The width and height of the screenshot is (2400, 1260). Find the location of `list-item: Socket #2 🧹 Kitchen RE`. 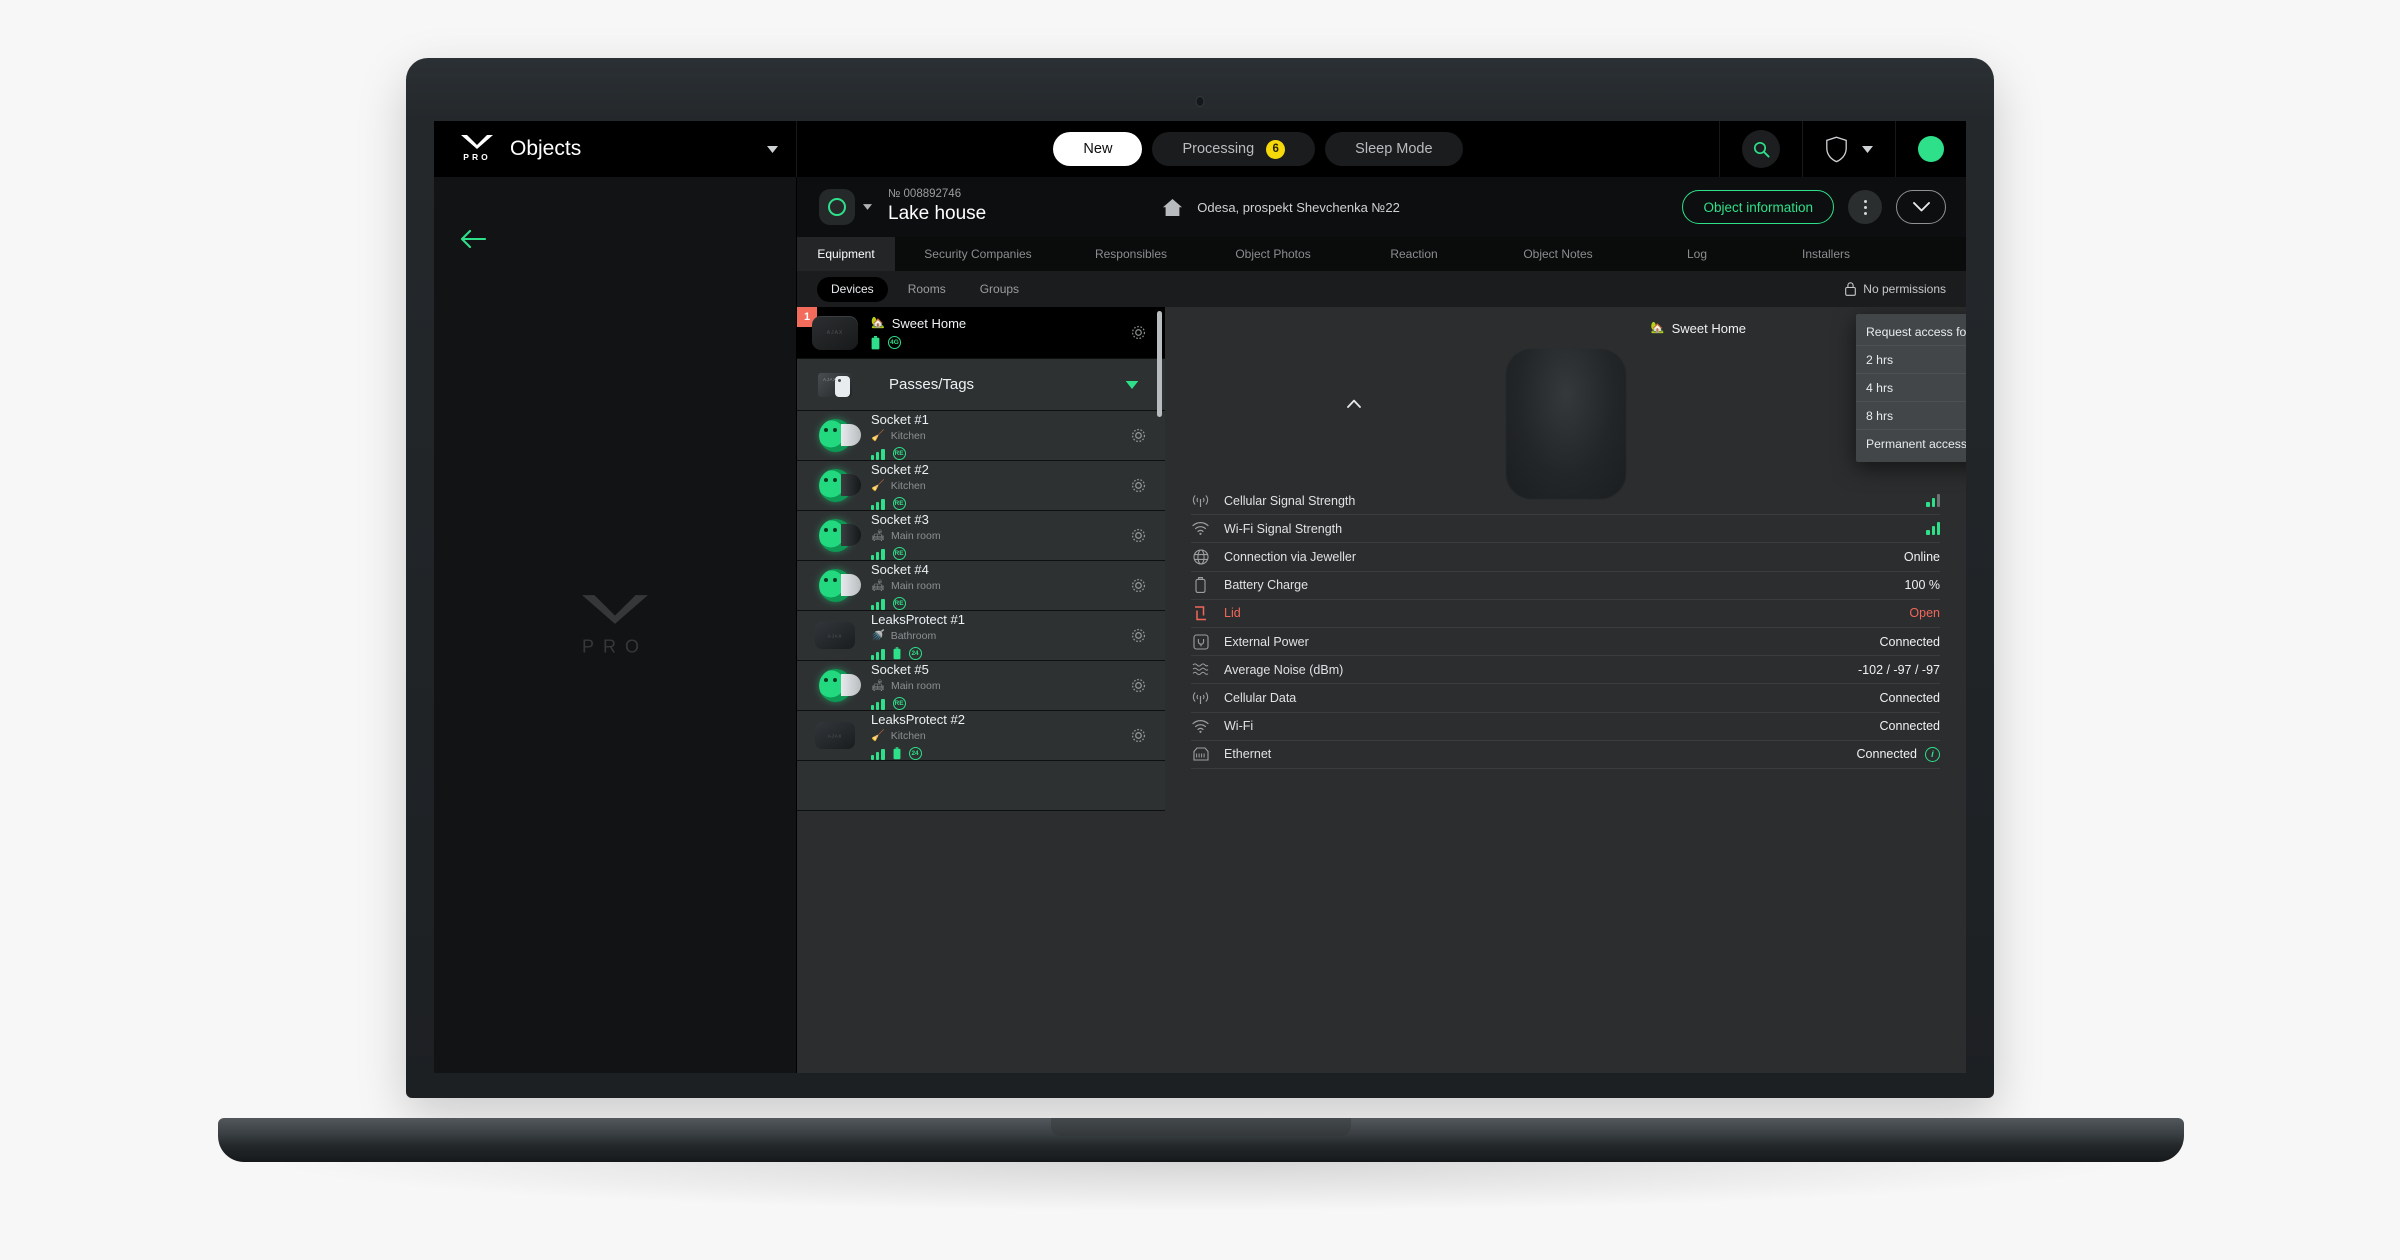

list-item: Socket #2 🧹 Kitchen RE is located at coordinates (981, 486).